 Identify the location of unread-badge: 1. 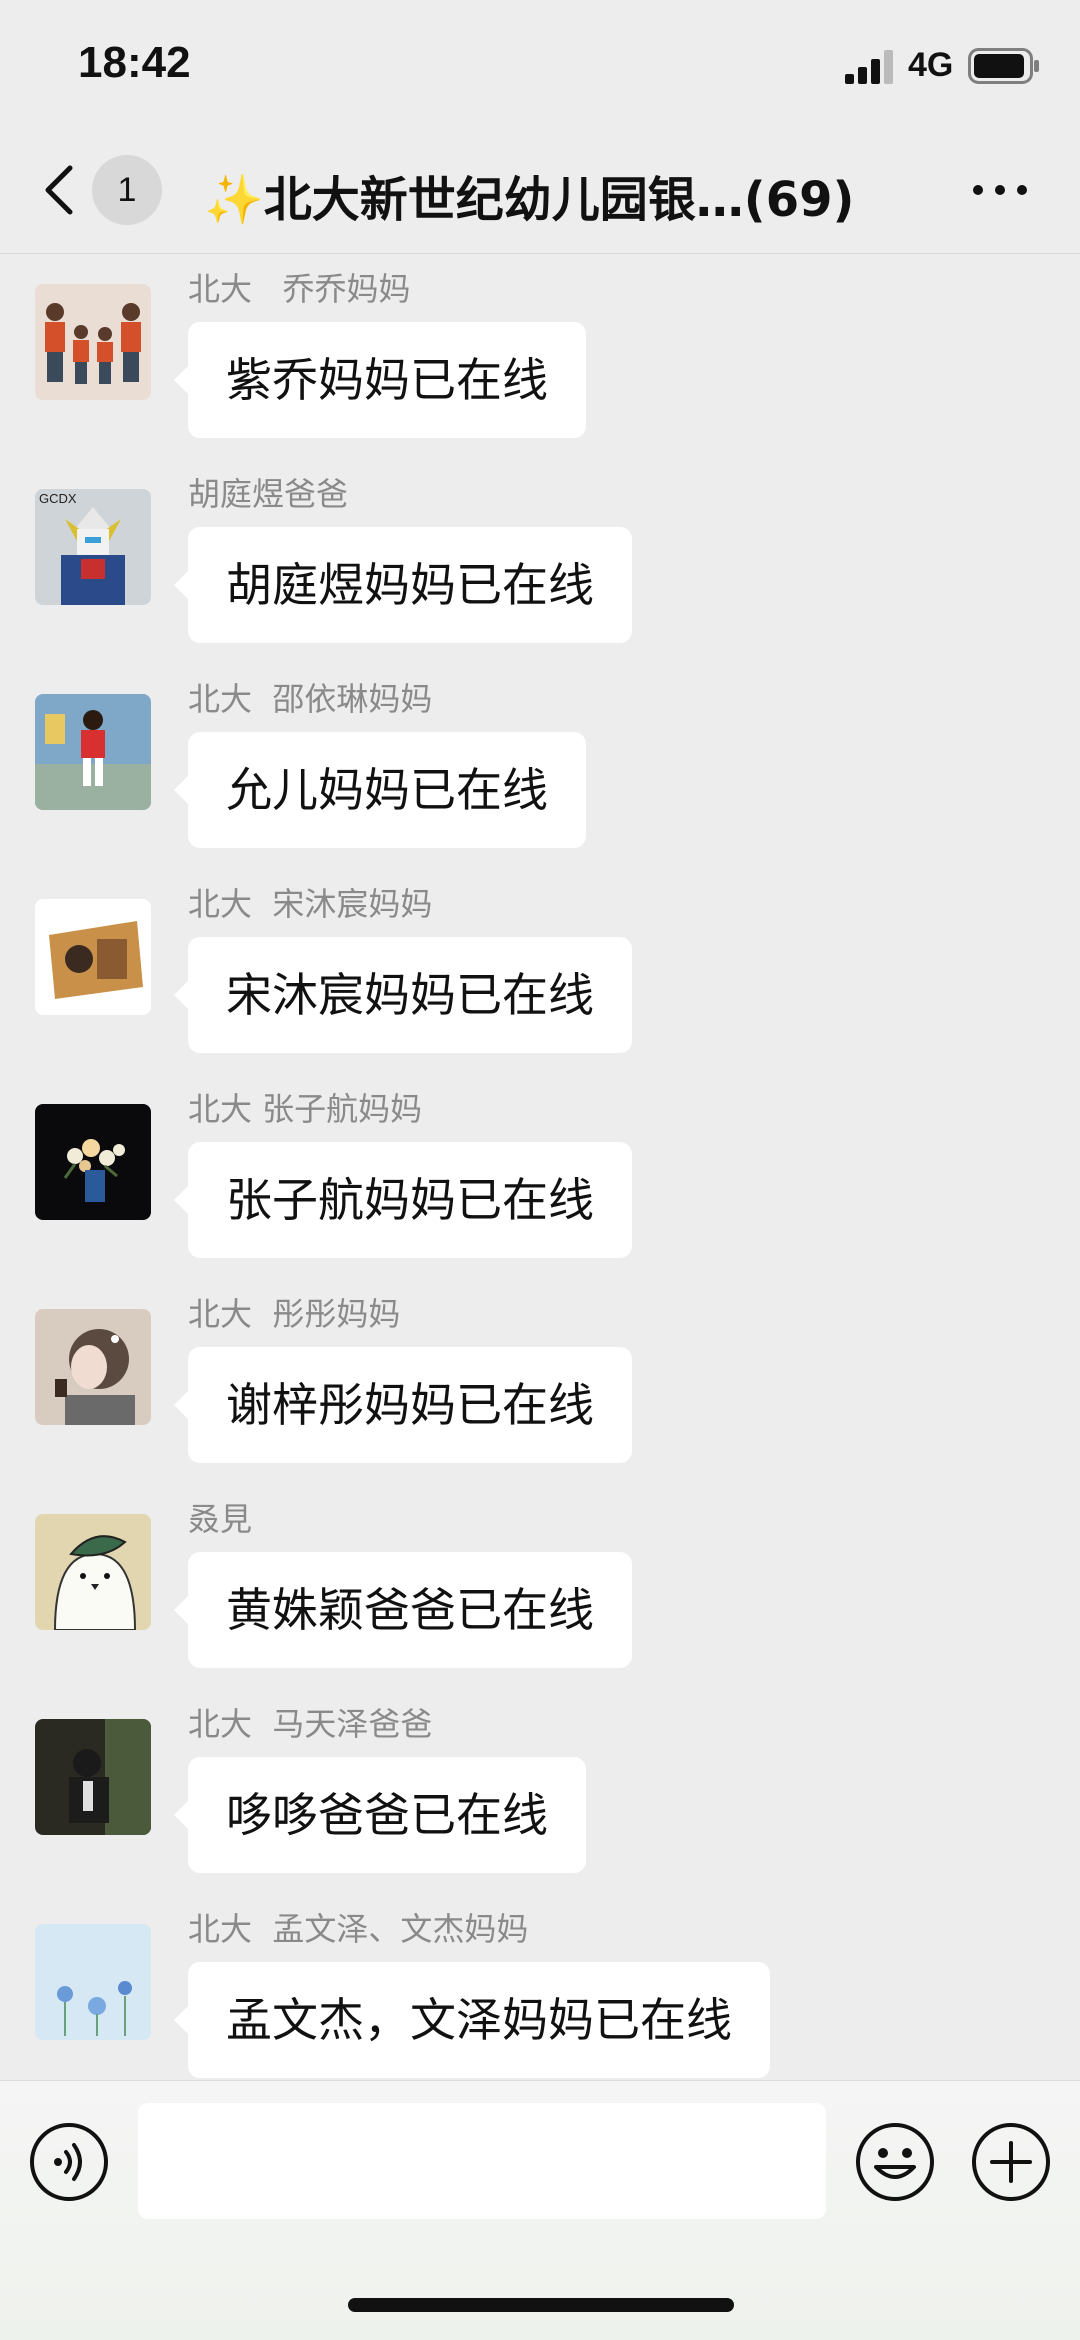
(127, 190).